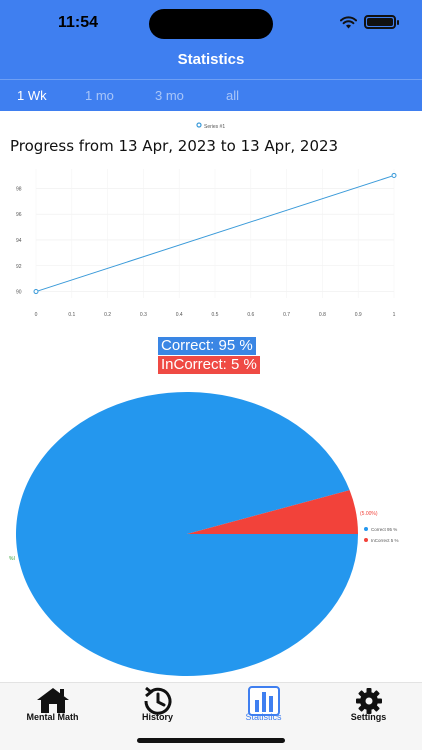  I want to click on page-title: Statistics, so click(211, 59).